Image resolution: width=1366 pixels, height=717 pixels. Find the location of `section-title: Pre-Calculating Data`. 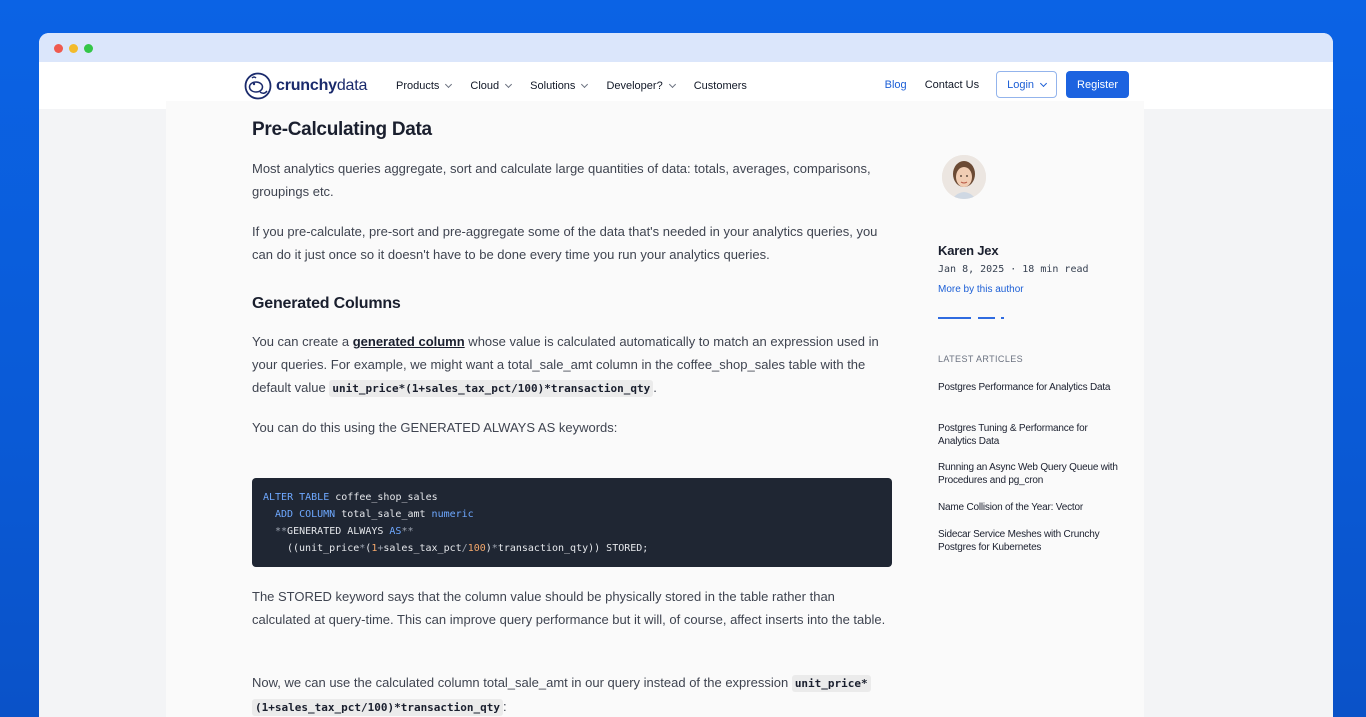

section-title: Pre-Calculating Data is located at coordinates (342, 129).